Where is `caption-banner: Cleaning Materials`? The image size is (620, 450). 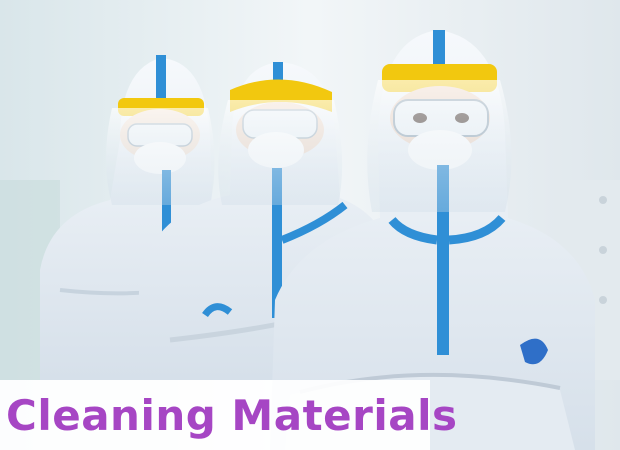 caption-banner: Cleaning Materials is located at coordinates (228, 415).